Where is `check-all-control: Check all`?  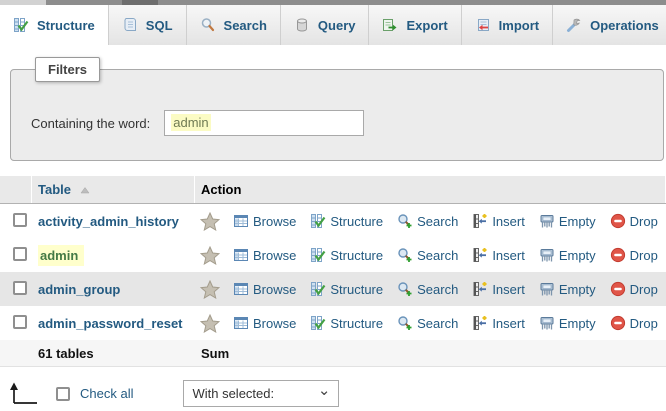 check-all-control: Check all is located at coordinates (94, 393).